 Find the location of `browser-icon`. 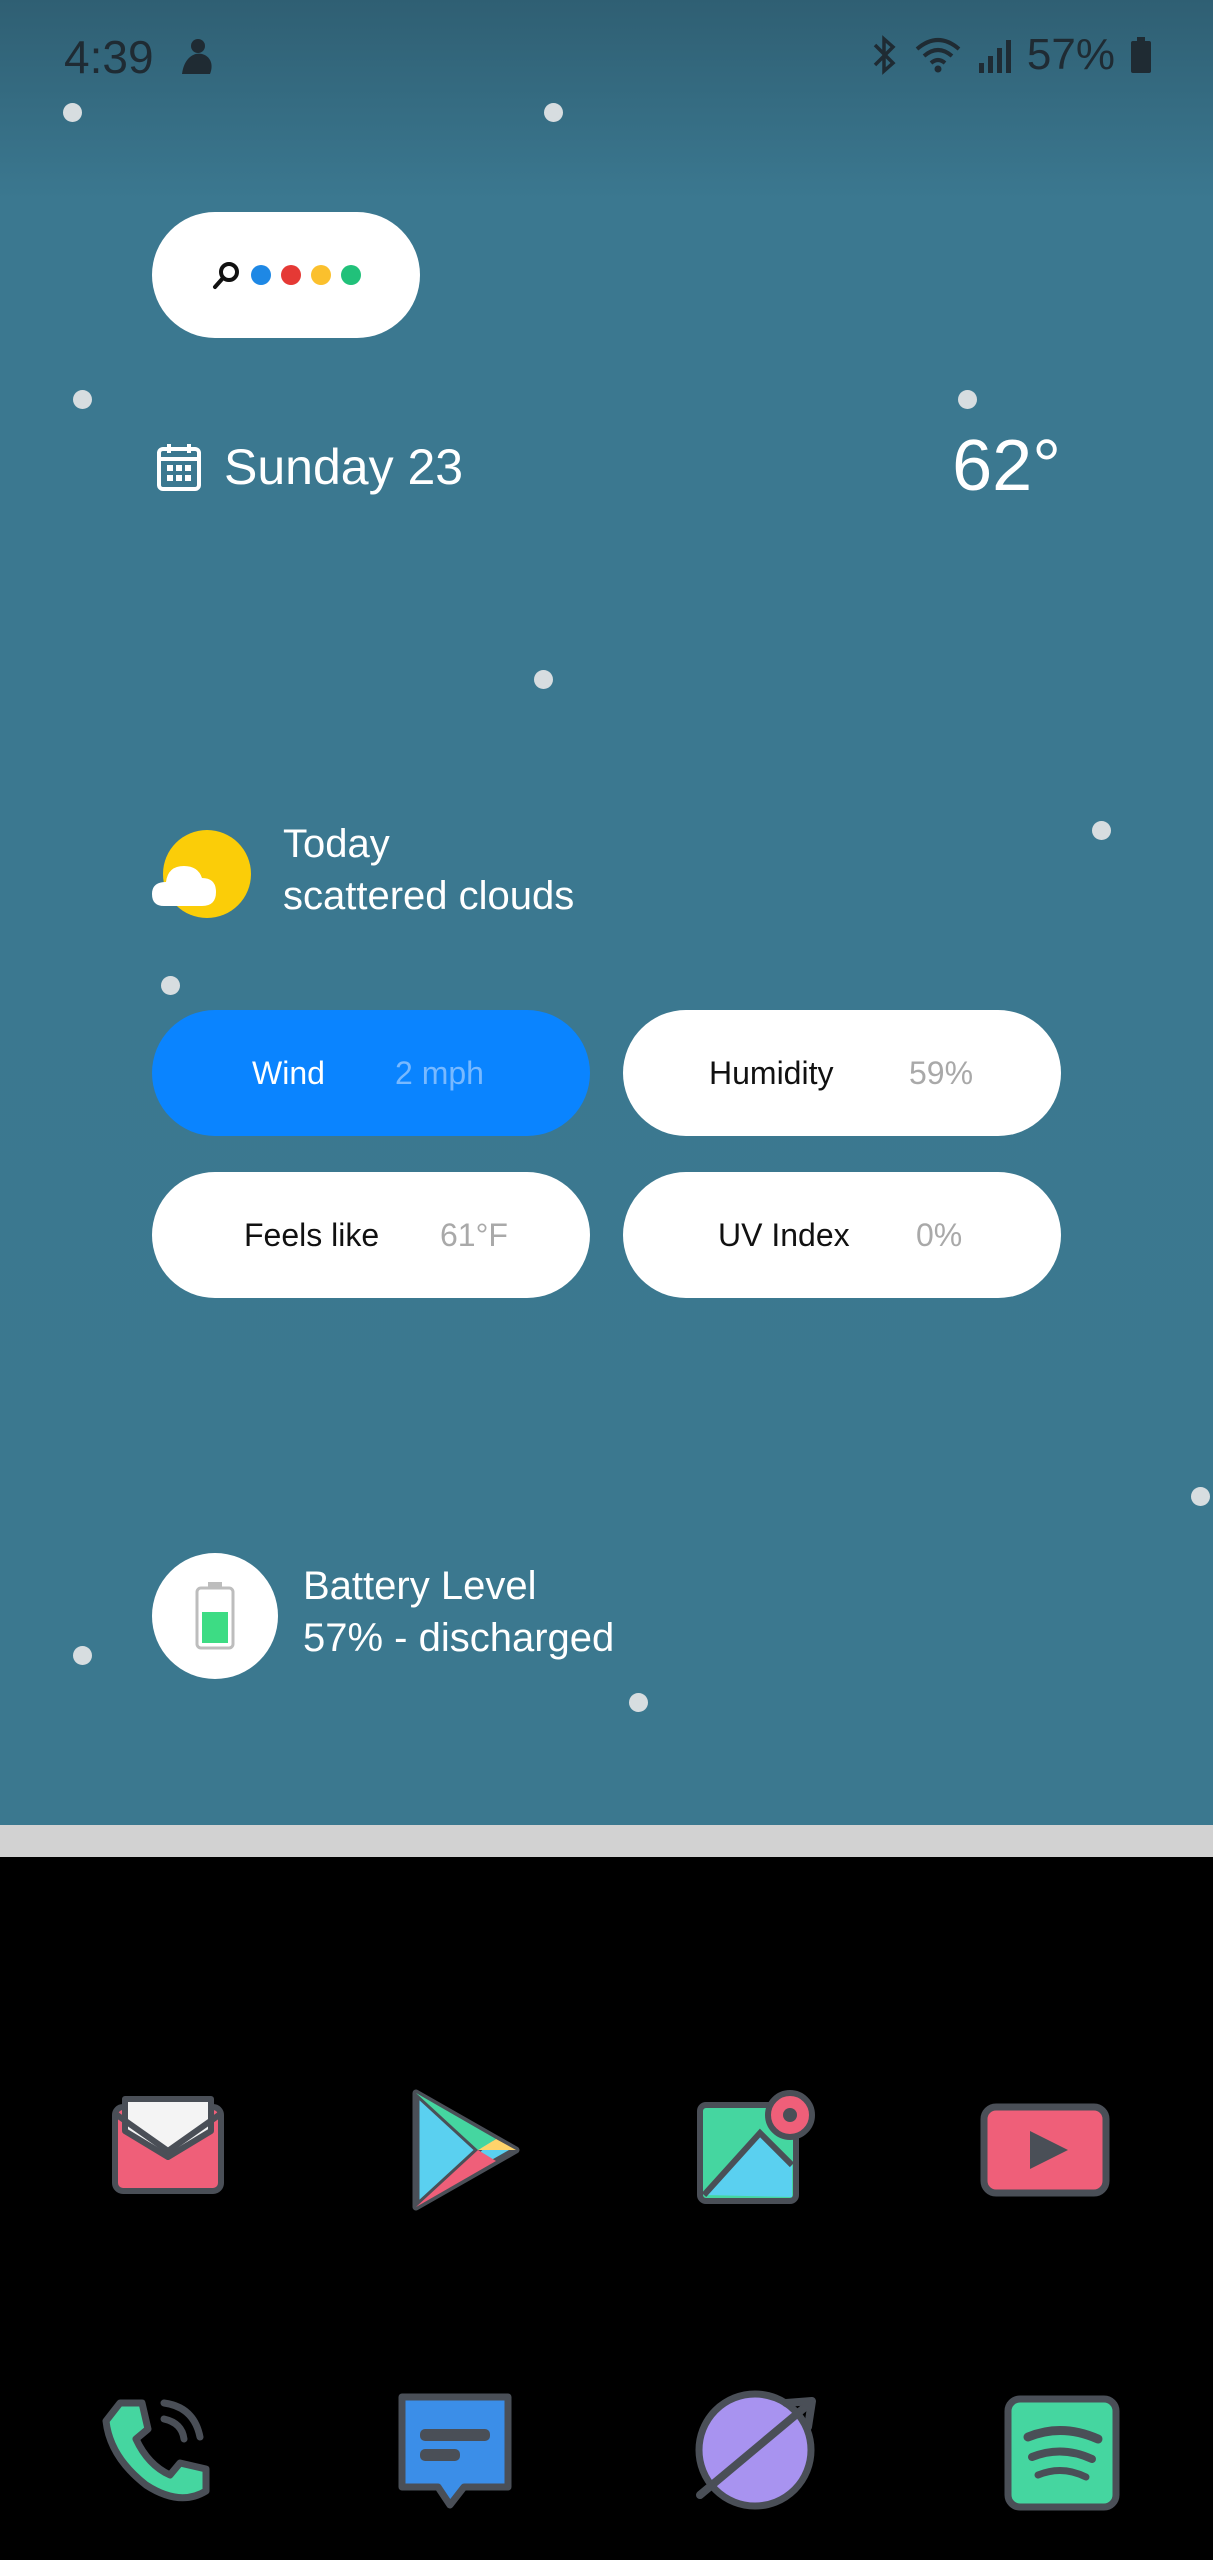

browser-icon is located at coordinates (755, 2450).